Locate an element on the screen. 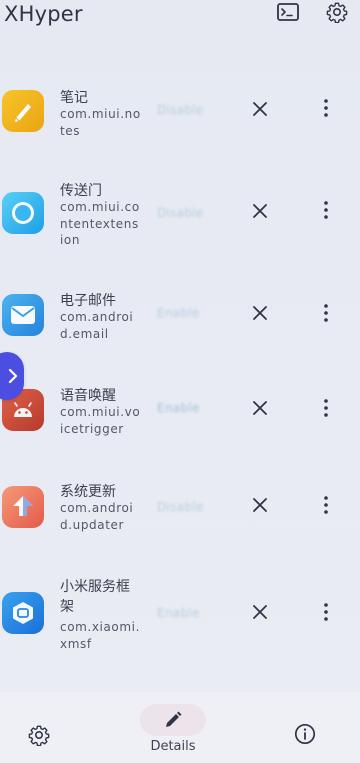 The image size is (360, 763). nav-details-indicator is located at coordinates (173, 720).